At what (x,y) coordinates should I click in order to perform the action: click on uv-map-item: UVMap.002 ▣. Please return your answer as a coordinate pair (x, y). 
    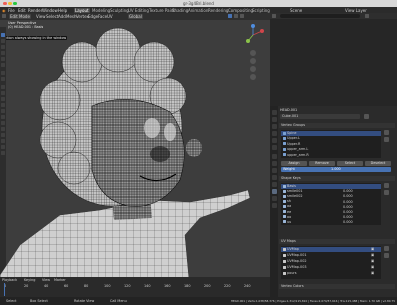
    Looking at the image, I should click on (331, 261).